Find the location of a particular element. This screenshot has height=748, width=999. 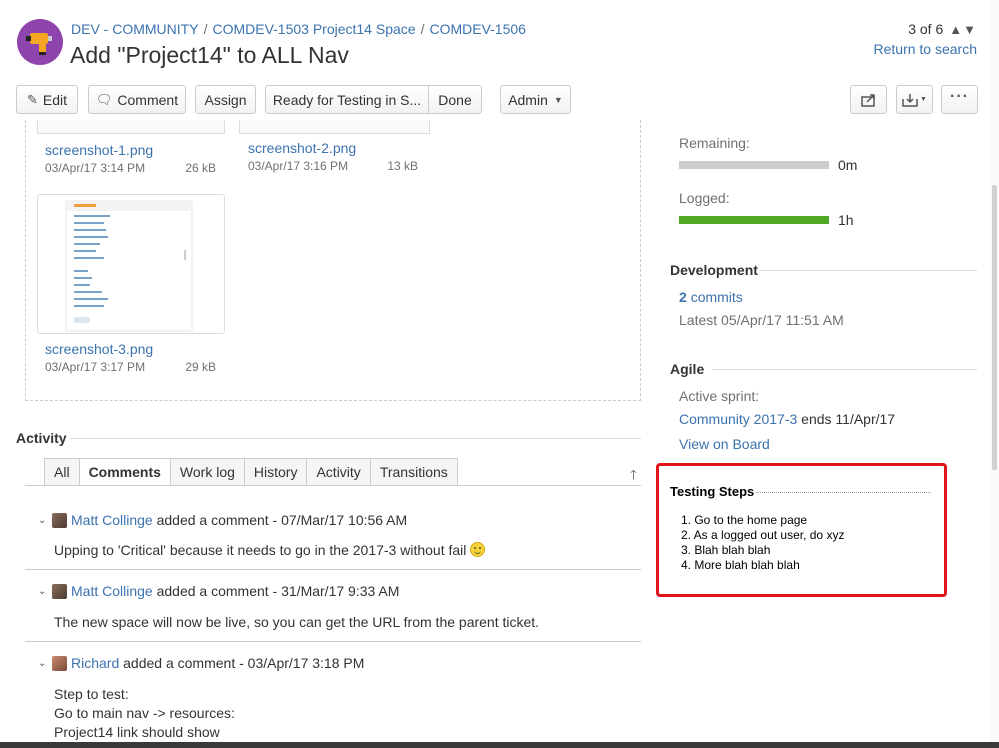

export-button: ▼ is located at coordinates (914, 99).